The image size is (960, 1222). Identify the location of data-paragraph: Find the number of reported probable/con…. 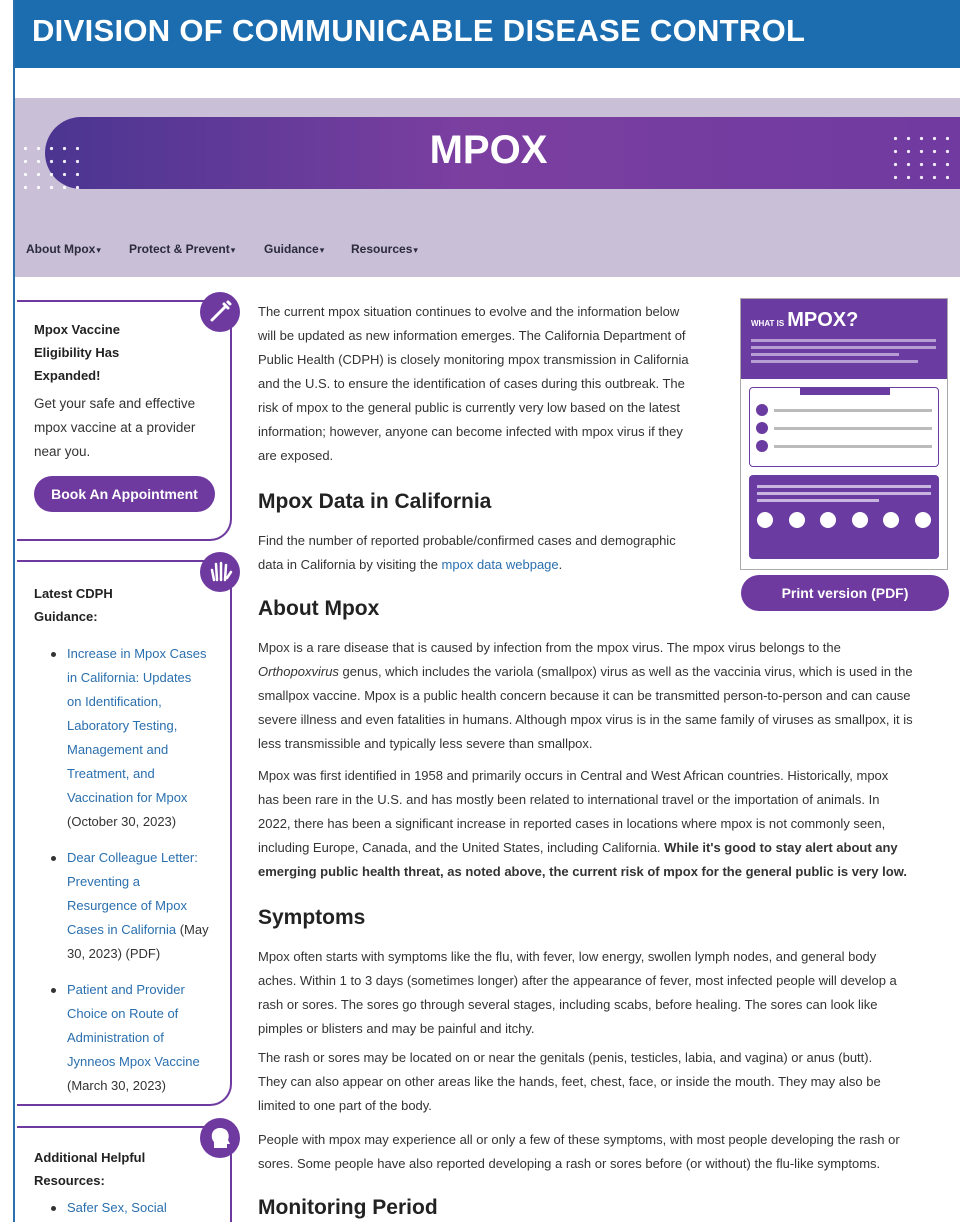
(467, 552).